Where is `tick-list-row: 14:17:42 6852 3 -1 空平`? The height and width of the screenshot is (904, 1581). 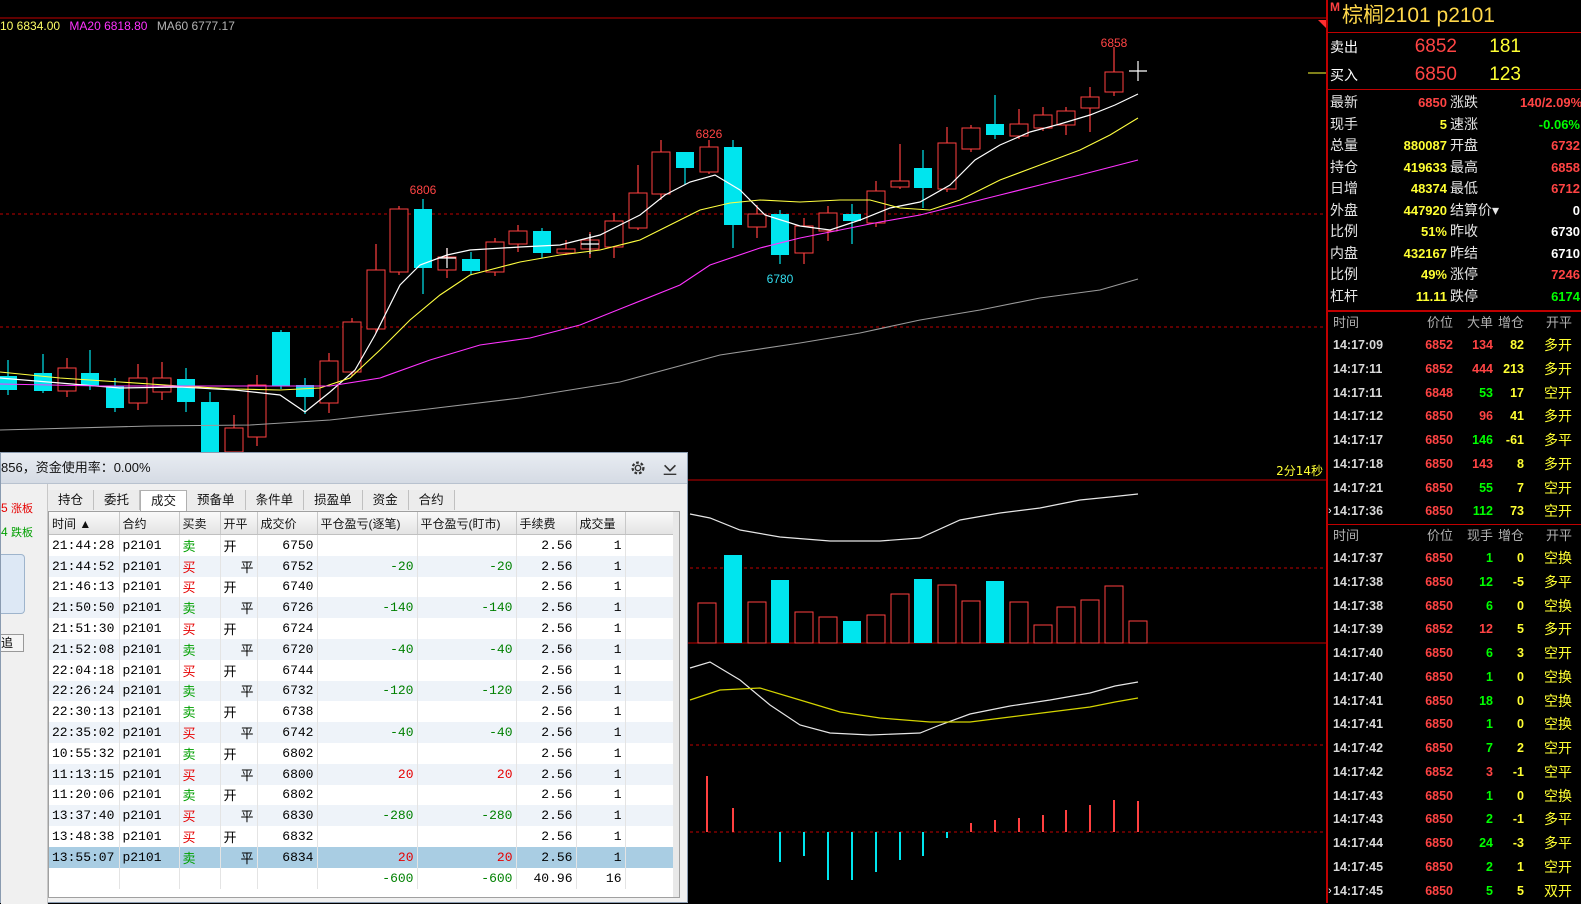 tick-list-row: 14:17:42 6852 3 -1 空平 is located at coordinates (1454, 773).